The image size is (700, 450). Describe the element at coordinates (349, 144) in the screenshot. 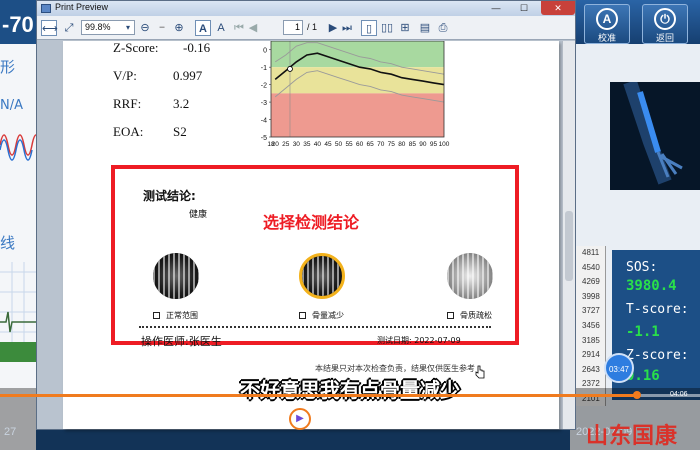

I see `chart-xtick-label: 55` at that location.